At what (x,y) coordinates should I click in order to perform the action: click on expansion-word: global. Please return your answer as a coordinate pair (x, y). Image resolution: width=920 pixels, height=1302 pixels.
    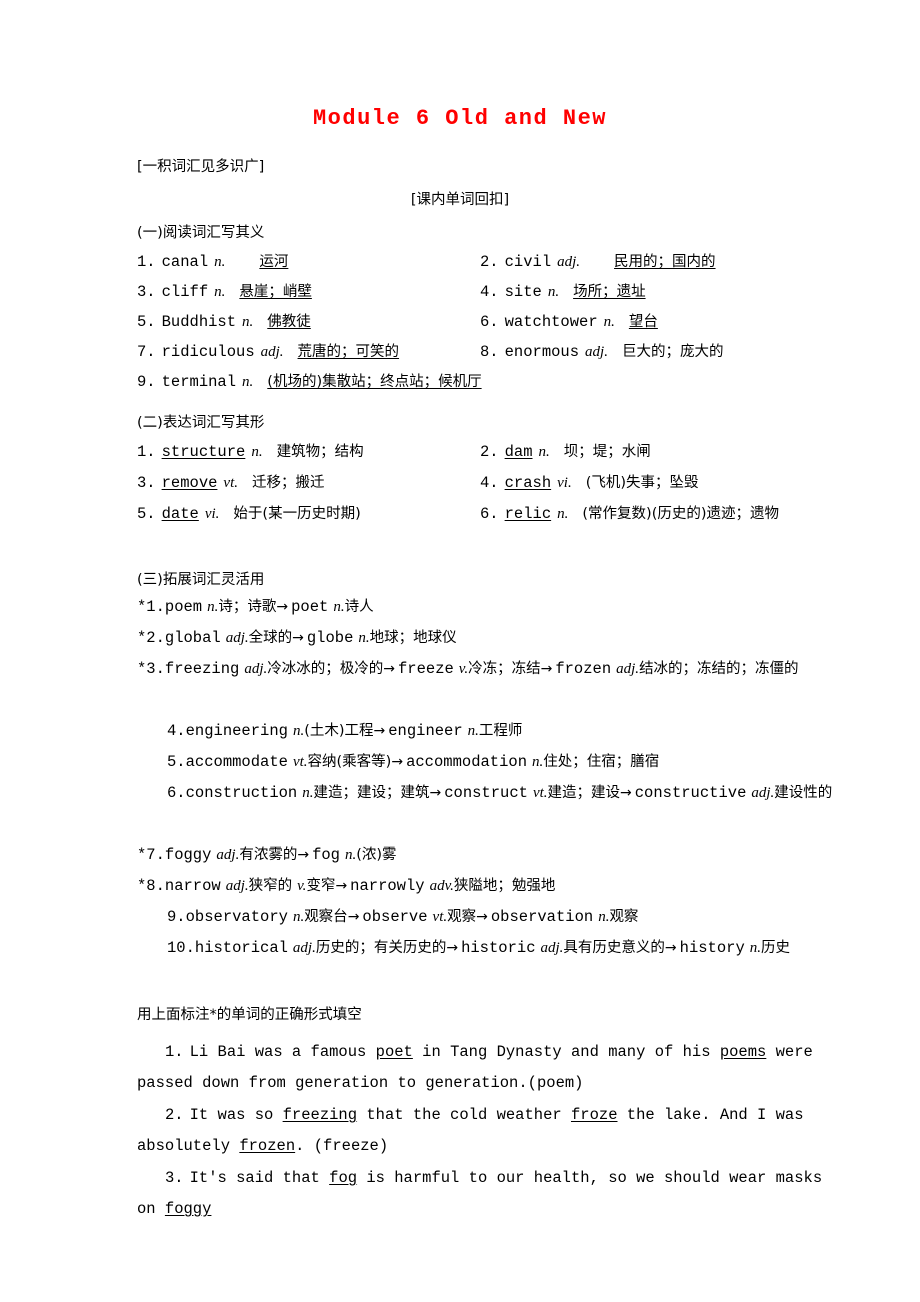
    Looking at the image, I should click on (192, 638).